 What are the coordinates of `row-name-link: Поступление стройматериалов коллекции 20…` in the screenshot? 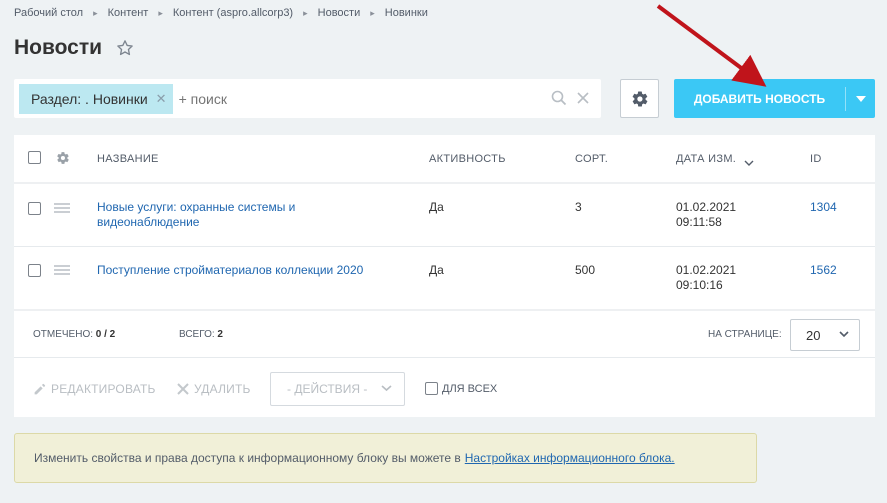 It's located at (257, 270).